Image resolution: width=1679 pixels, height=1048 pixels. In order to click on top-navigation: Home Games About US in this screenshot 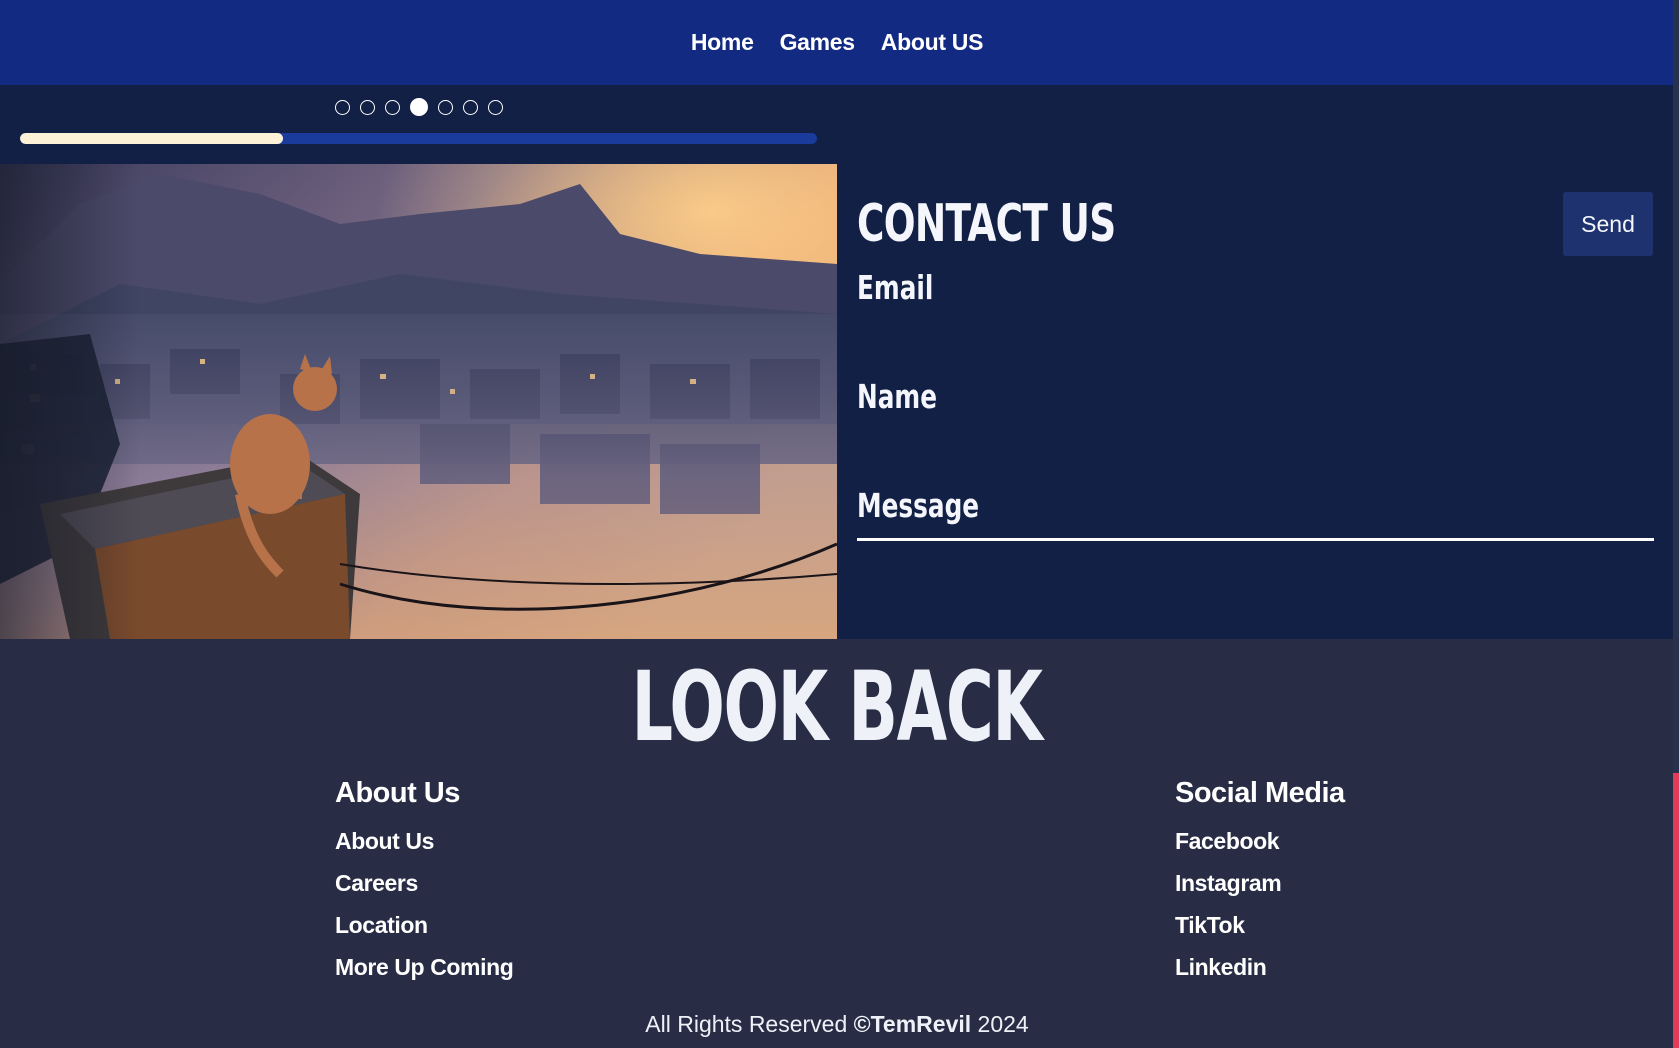, I will do `click(837, 42)`.